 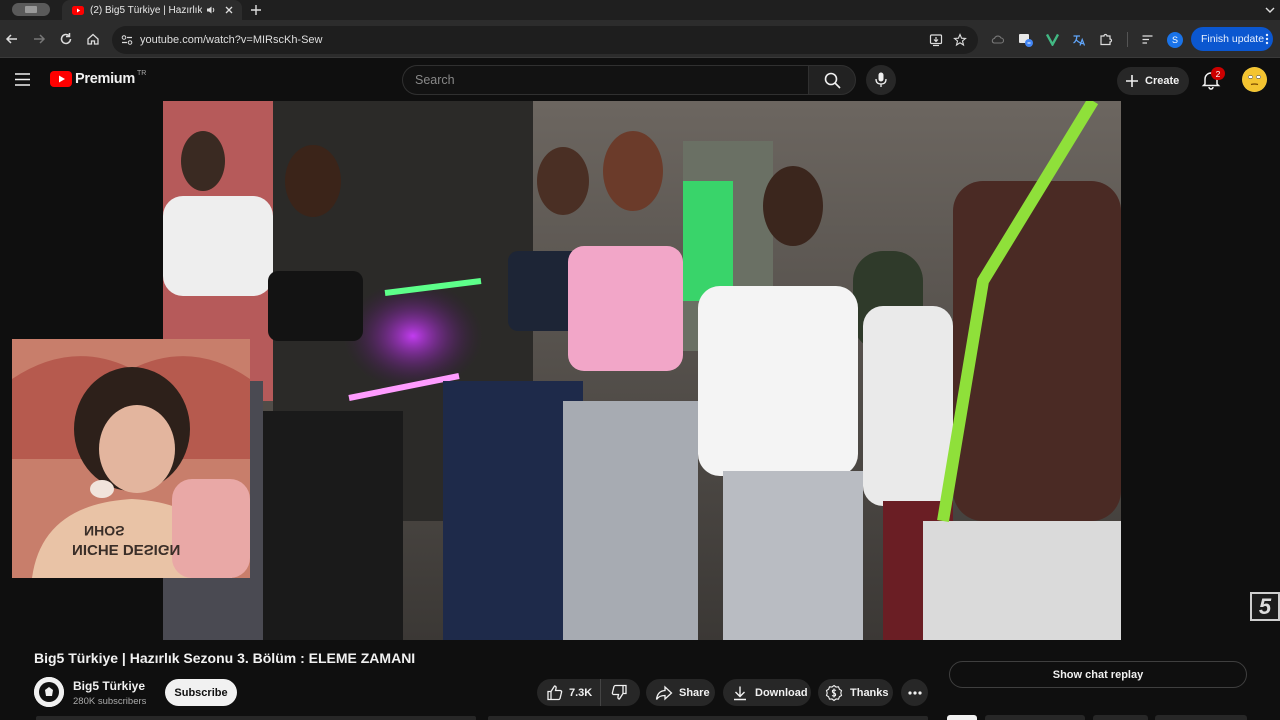 I want to click on share-label: Share, so click(x=694, y=692).